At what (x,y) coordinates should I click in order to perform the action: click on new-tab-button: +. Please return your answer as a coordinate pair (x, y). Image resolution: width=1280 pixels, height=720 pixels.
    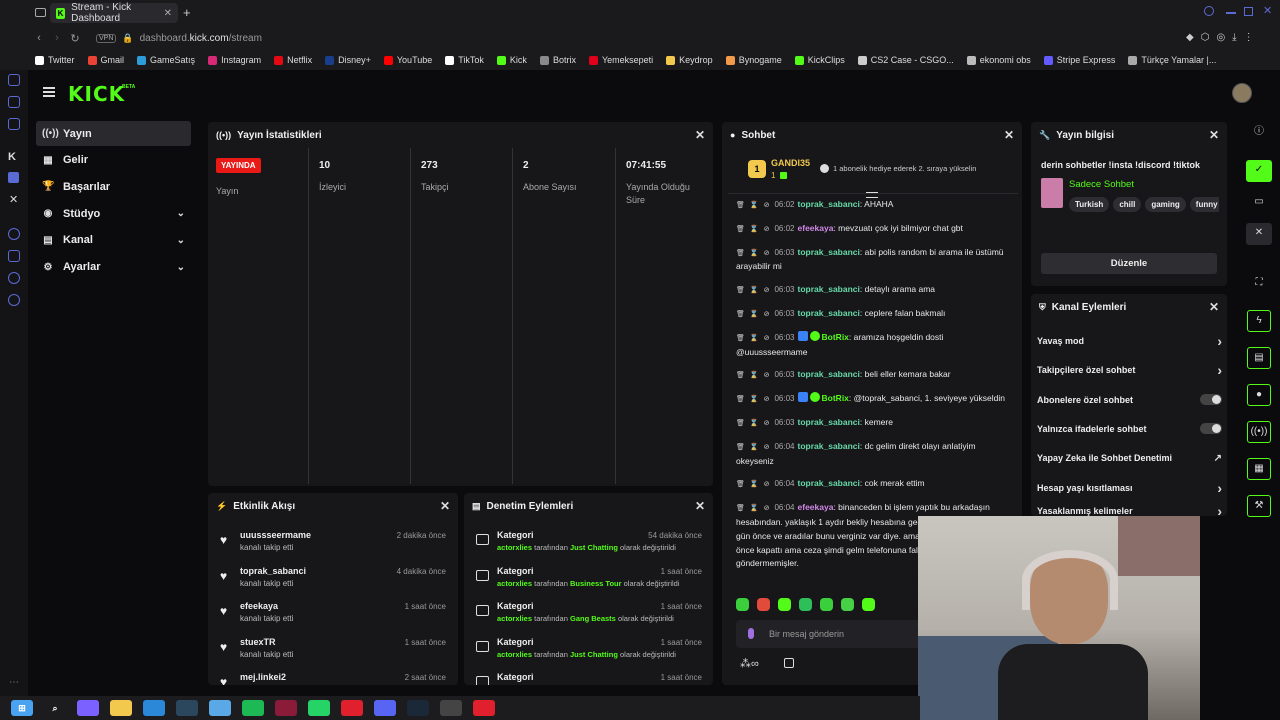
    Looking at the image, I should click on (187, 12).